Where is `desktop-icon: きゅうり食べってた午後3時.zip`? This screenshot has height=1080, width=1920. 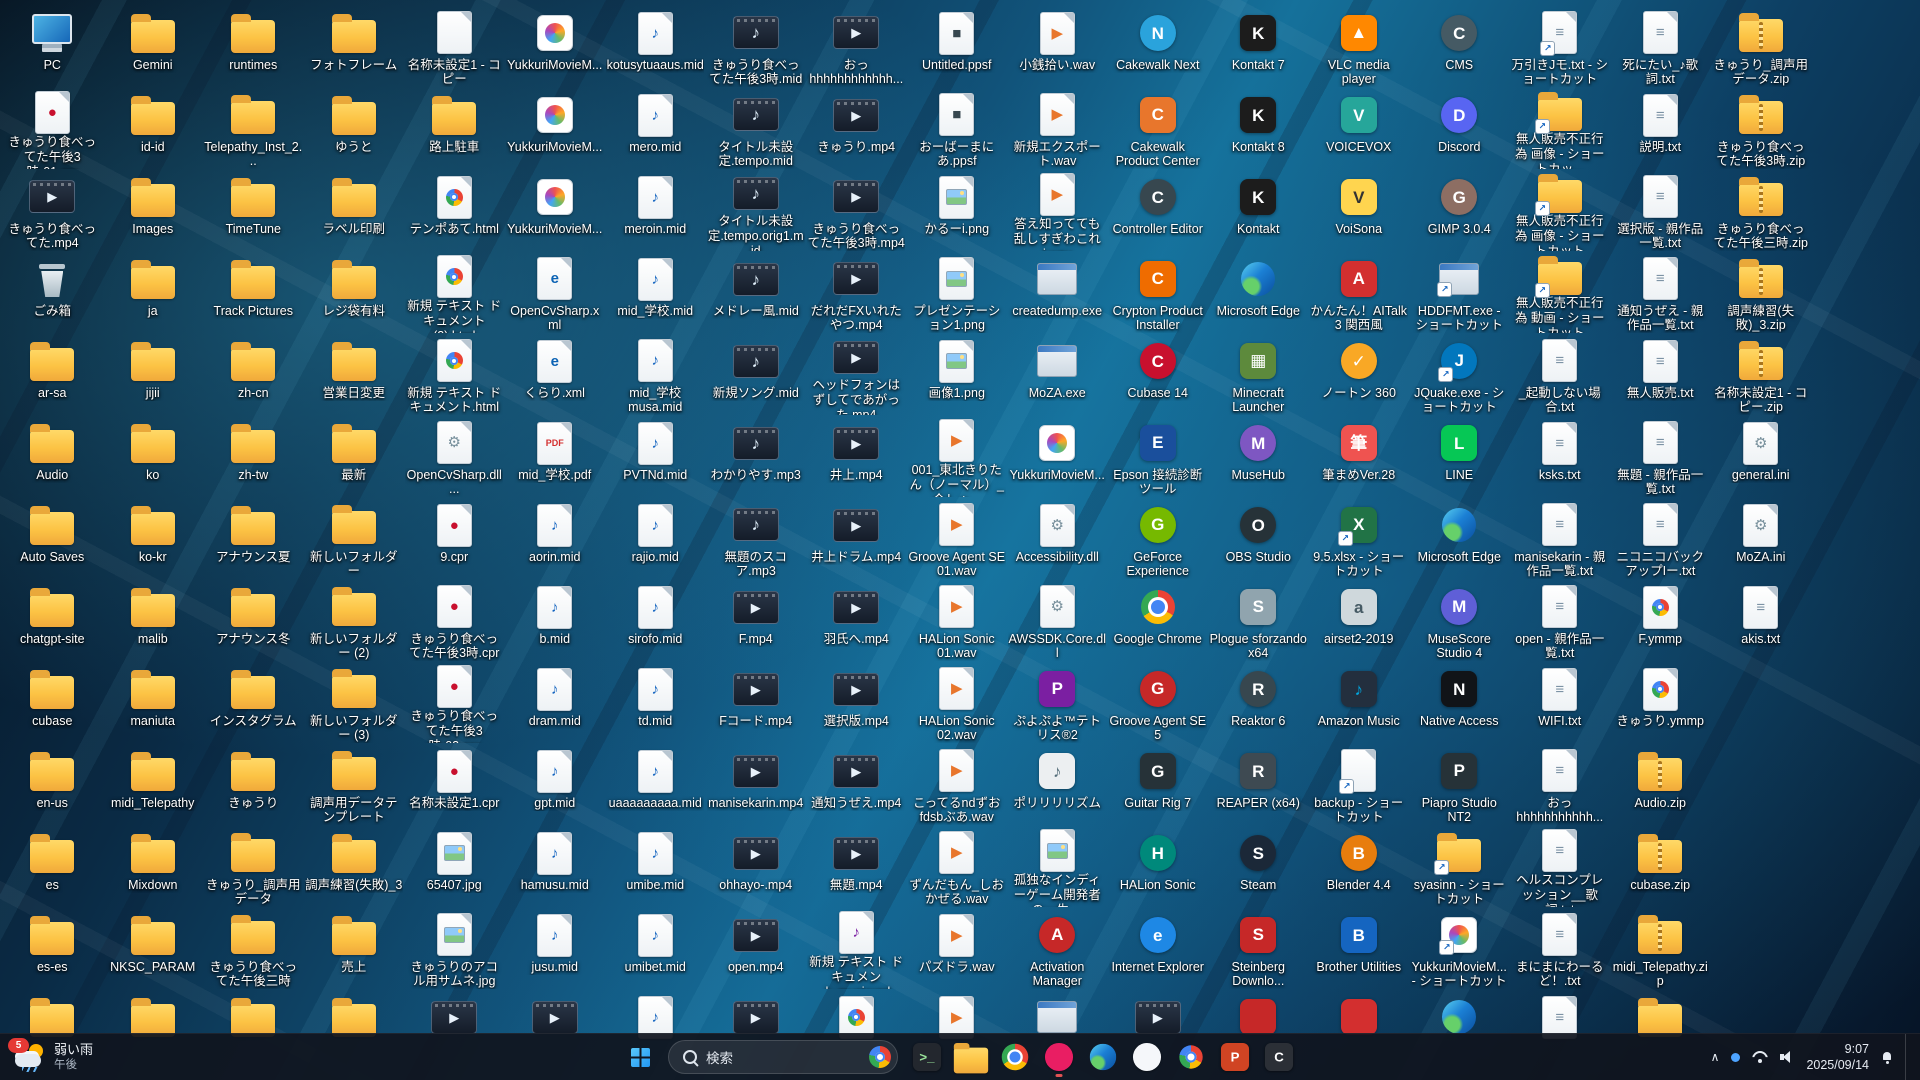
desktop-icon: きゅうり食べってた午後3時.zip is located at coordinates (1761, 128).